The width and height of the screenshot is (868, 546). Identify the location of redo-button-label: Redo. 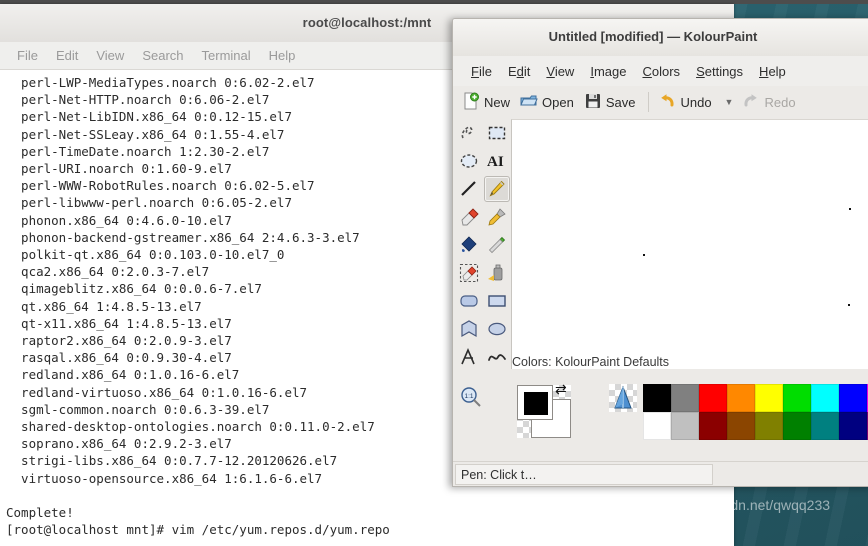
(780, 102).